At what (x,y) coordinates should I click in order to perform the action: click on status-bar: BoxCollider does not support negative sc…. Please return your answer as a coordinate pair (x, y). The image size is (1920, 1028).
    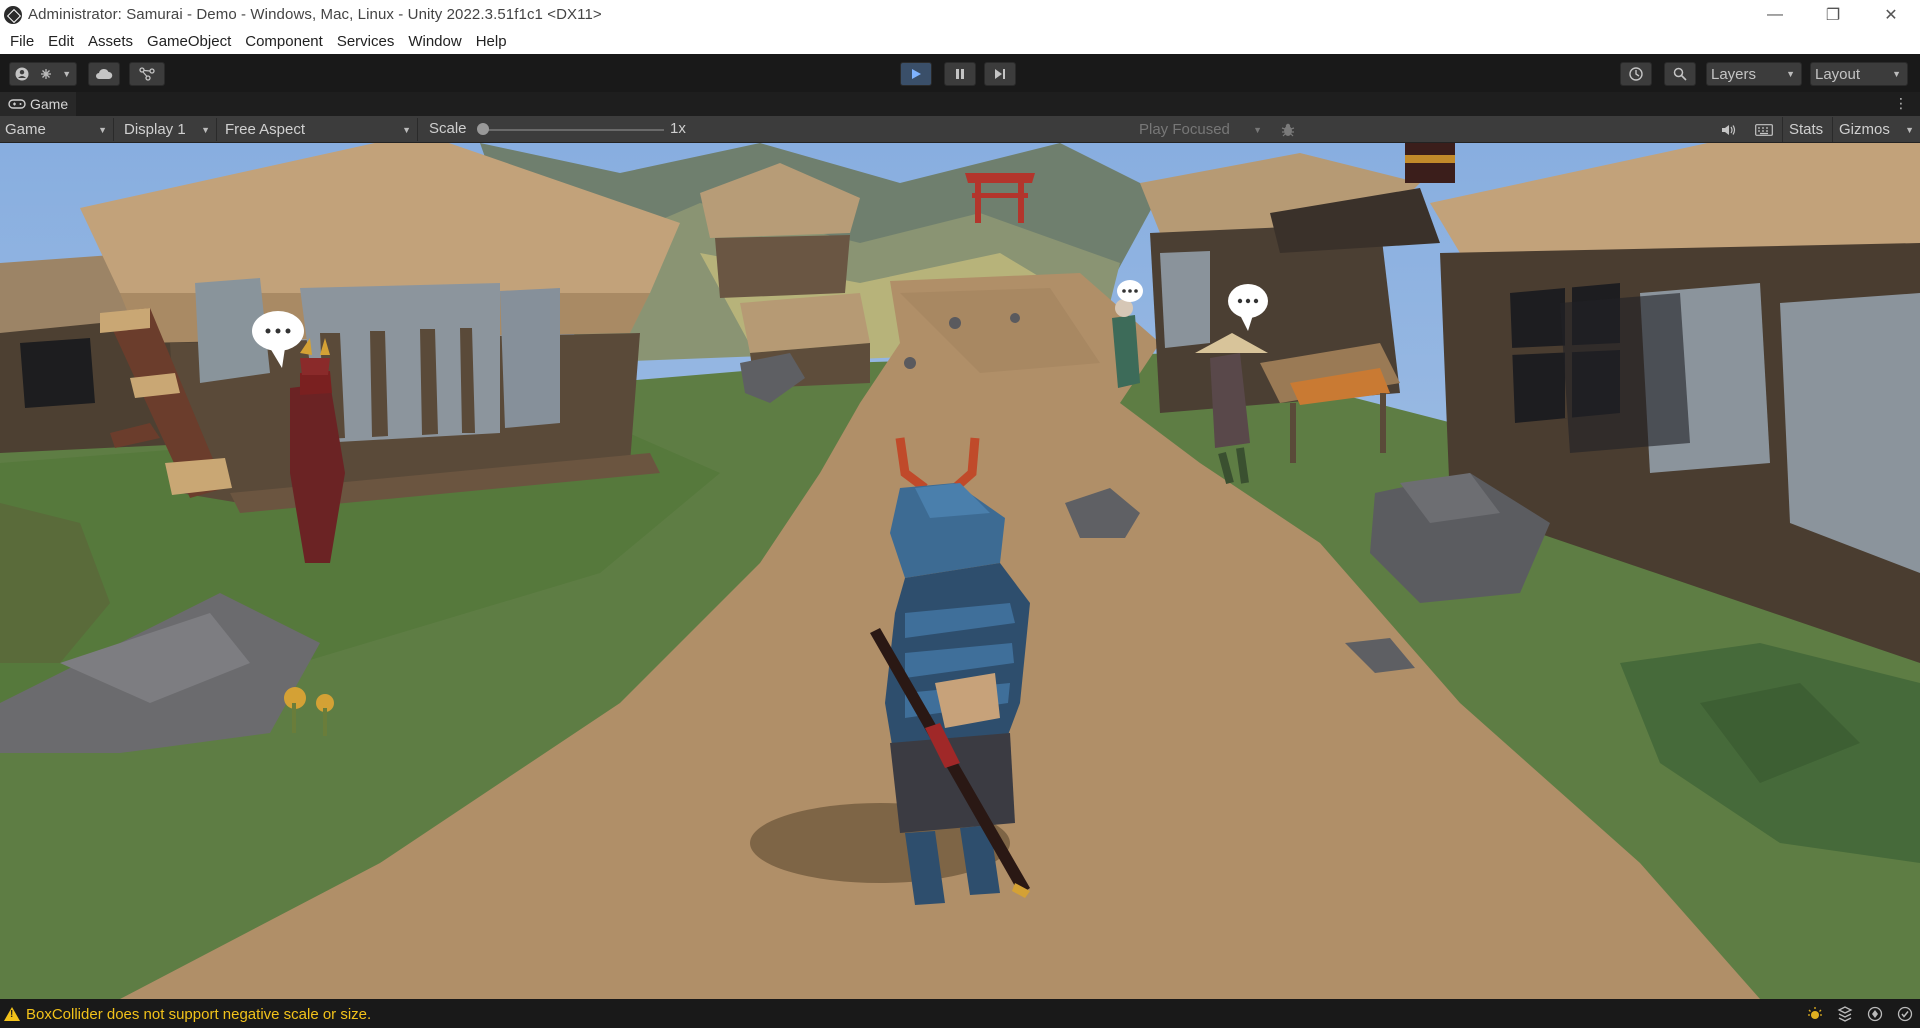
    Looking at the image, I should click on (960, 1014).